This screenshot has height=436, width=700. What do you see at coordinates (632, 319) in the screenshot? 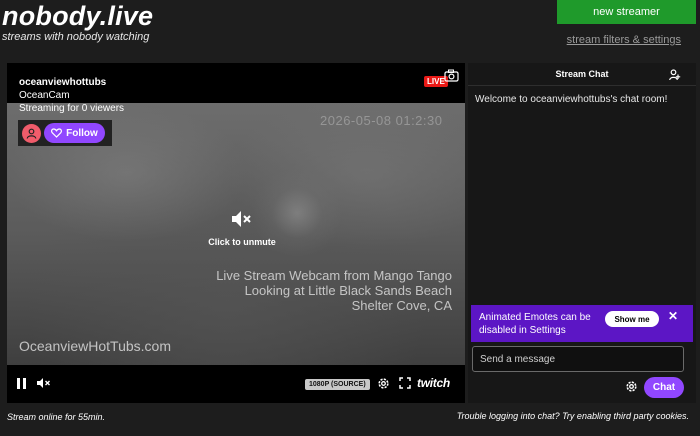
I see `show-me-button: Show me` at bounding box center [632, 319].